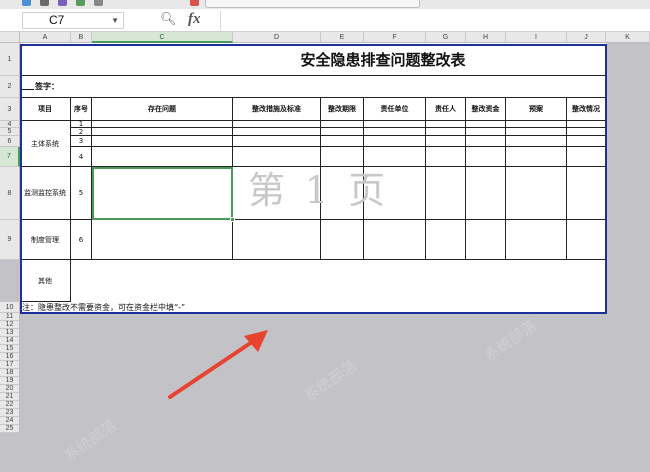  Describe the element at coordinates (81, 124) in the screenshot. I see `serial-cell: 1` at that location.